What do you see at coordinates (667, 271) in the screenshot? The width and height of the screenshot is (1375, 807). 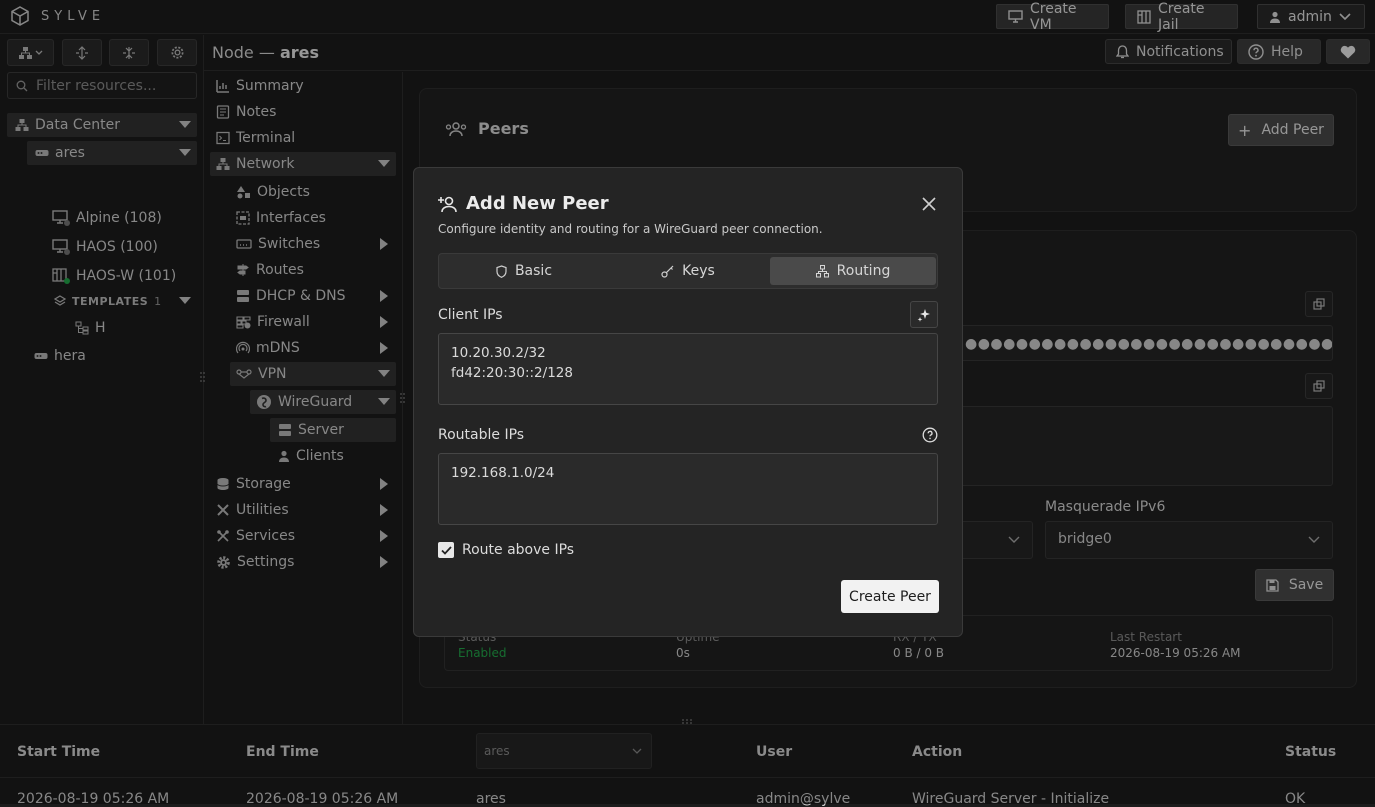 I see `key-icon` at bounding box center [667, 271].